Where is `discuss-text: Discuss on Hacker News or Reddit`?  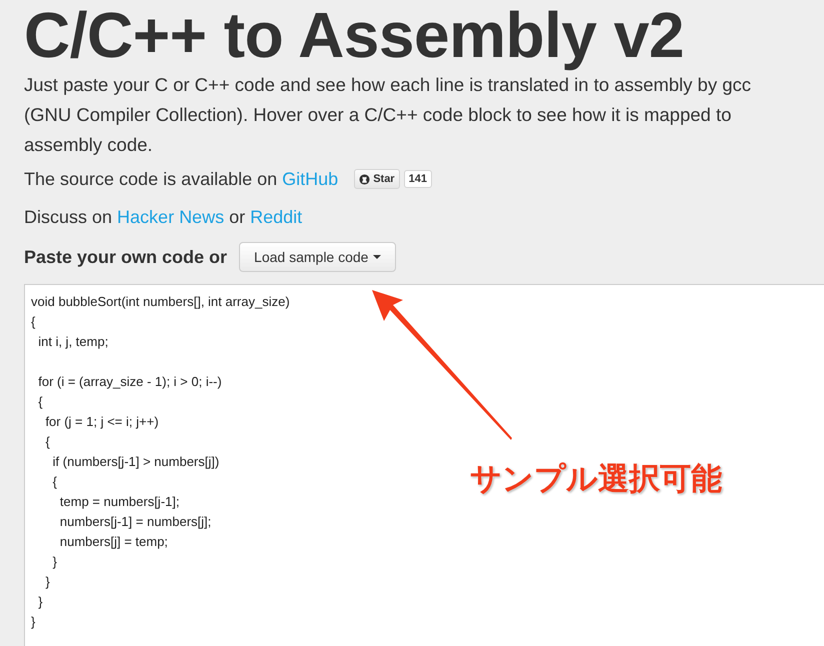
discuss-text: Discuss on Hacker News or Reddit is located at coordinates (163, 217).